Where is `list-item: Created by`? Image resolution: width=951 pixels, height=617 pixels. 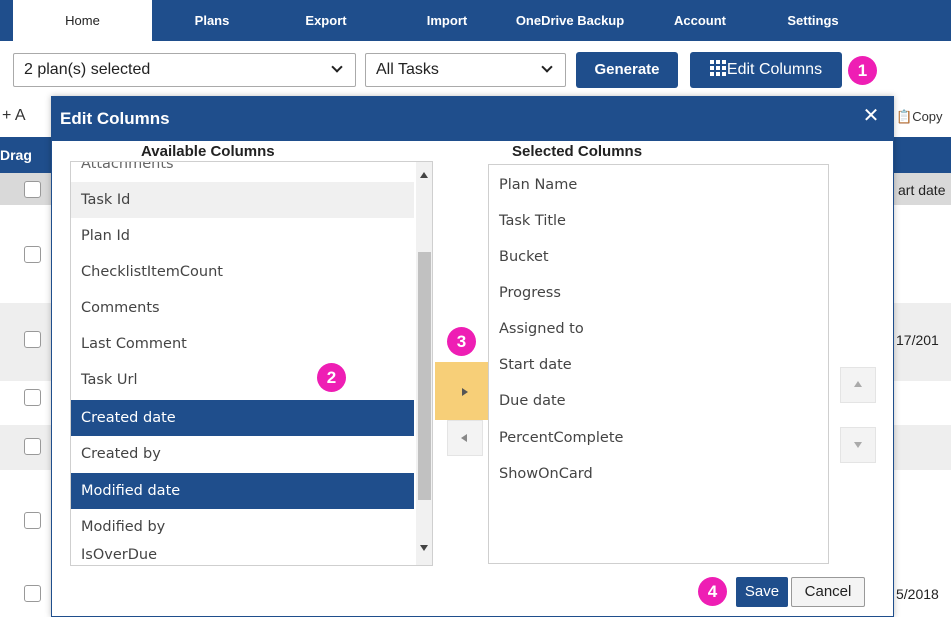
list-item: Created by is located at coordinates (242, 454).